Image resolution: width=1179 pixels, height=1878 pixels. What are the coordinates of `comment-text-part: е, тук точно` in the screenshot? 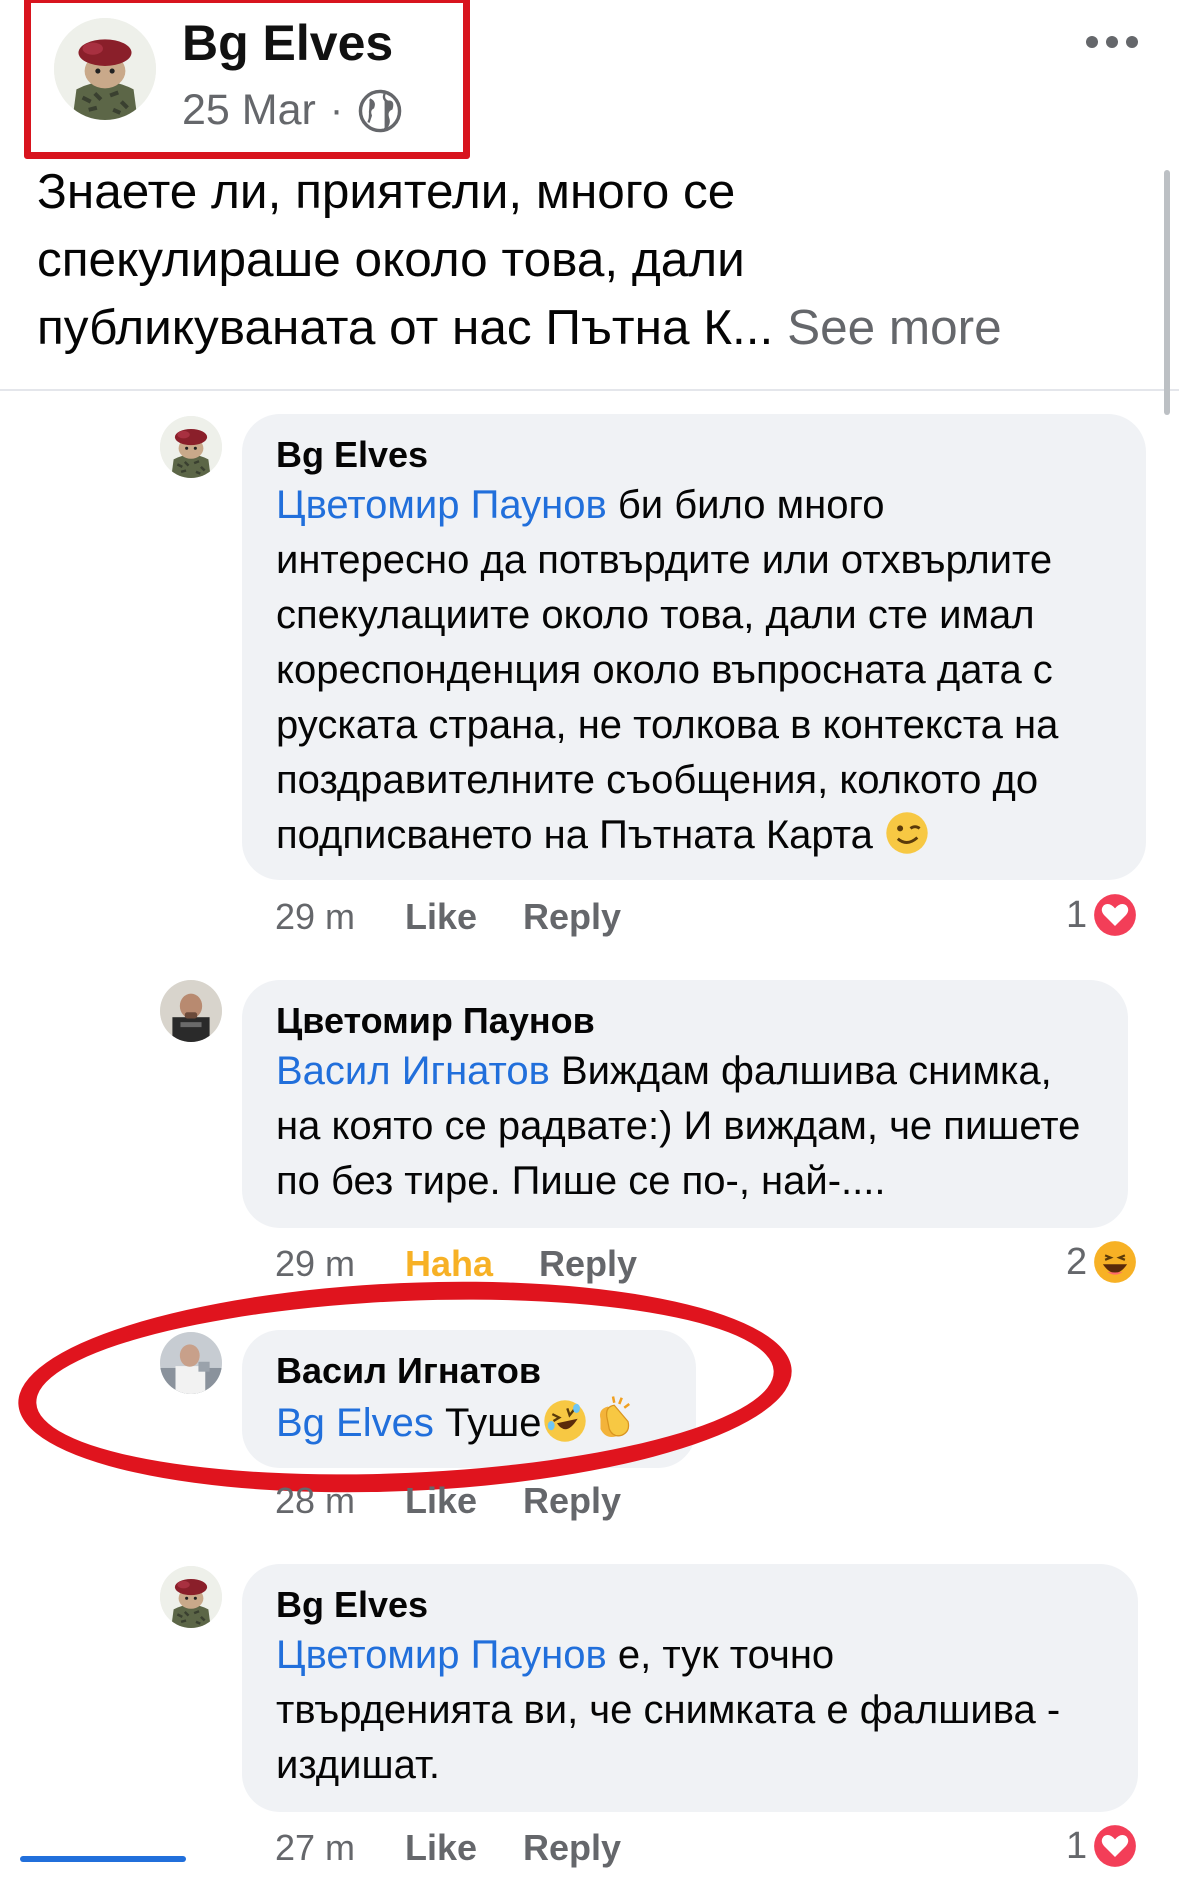 It's located at (720, 1655).